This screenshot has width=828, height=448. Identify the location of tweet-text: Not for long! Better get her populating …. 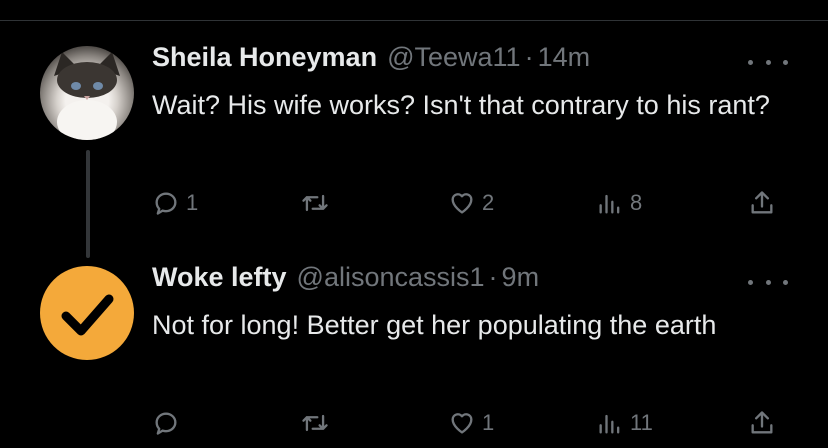
(434, 325).